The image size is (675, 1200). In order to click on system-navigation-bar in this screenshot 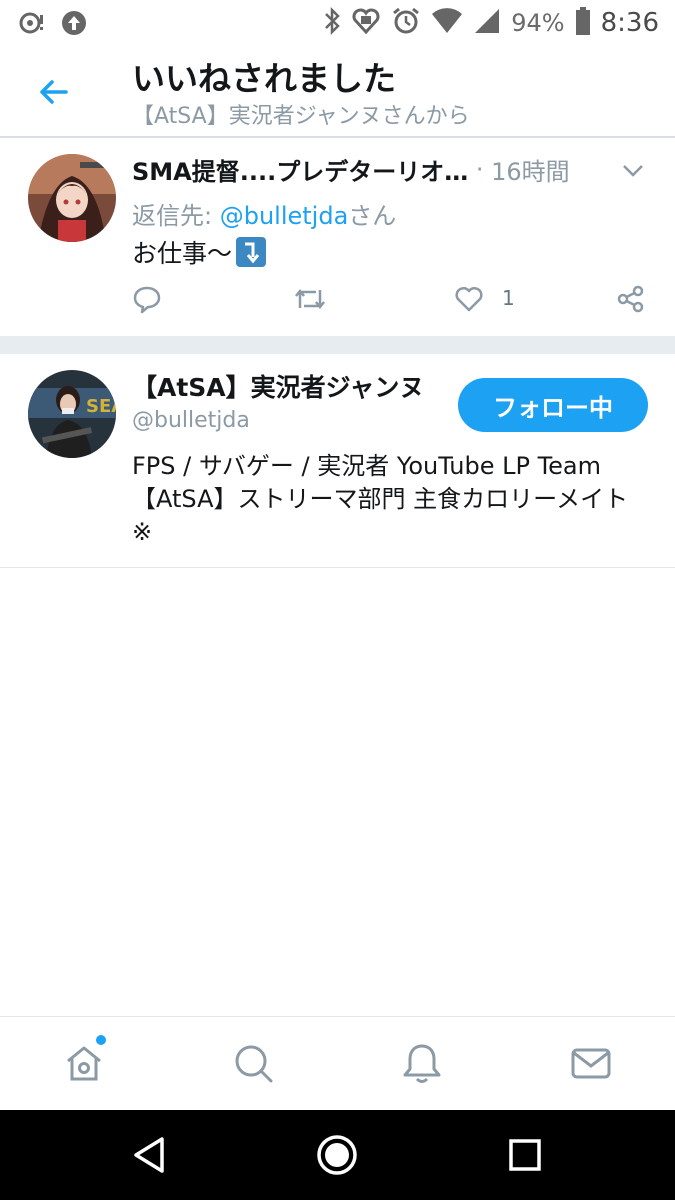, I will do `click(337, 1155)`.